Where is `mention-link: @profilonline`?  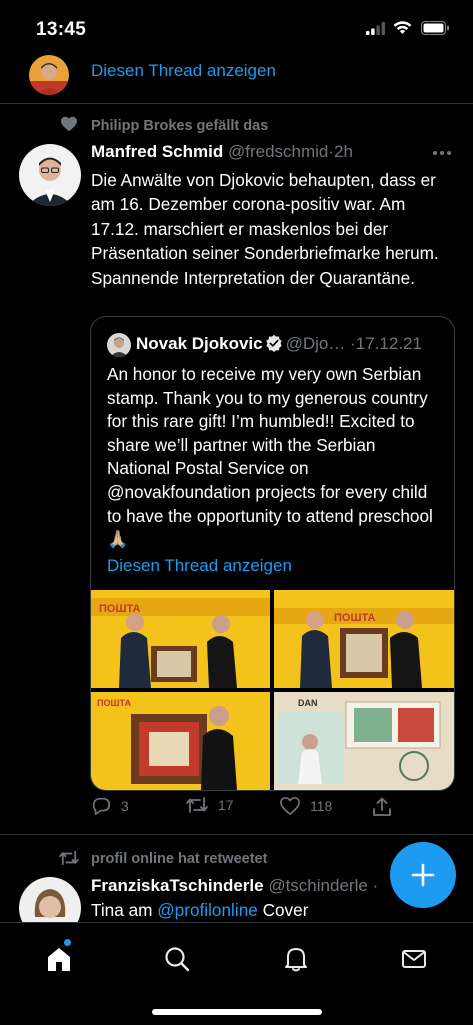 mention-link: @profilonline is located at coordinates (207, 910).